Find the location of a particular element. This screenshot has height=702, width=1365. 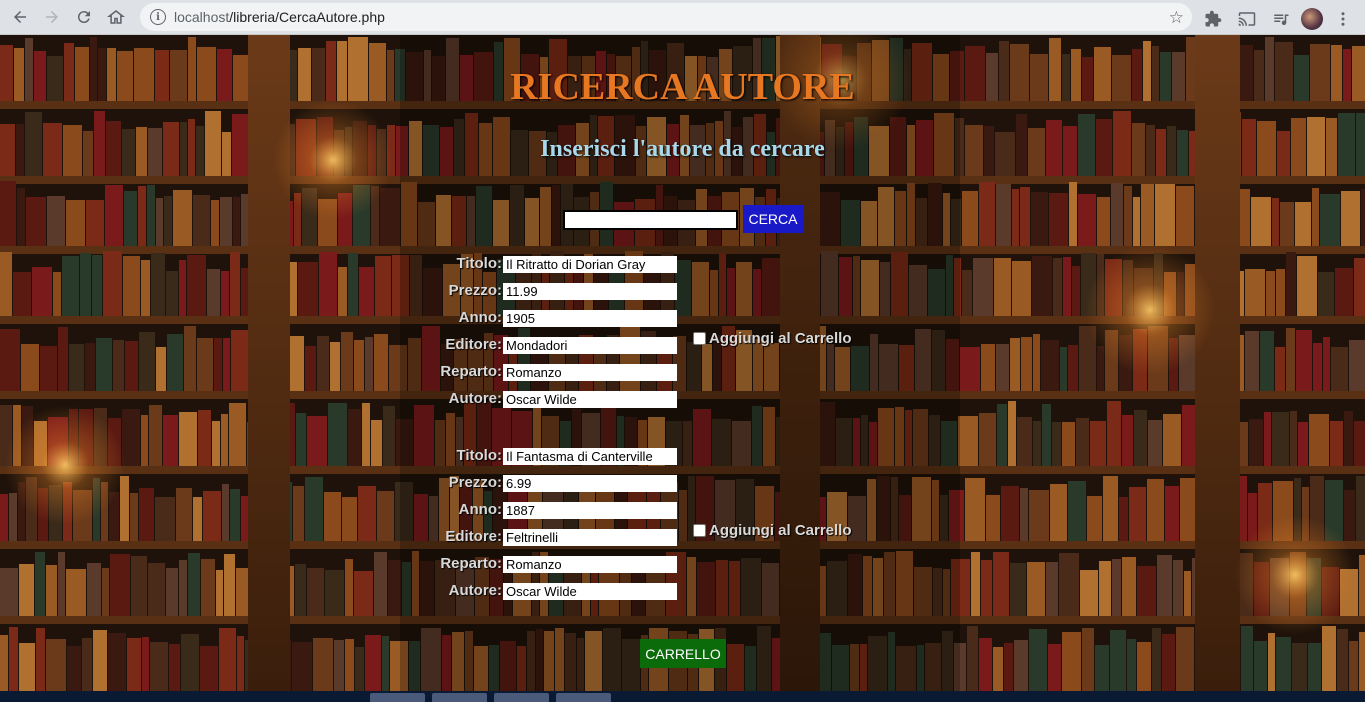

page-title: RICERCA AUTORE is located at coordinates (682, 87).